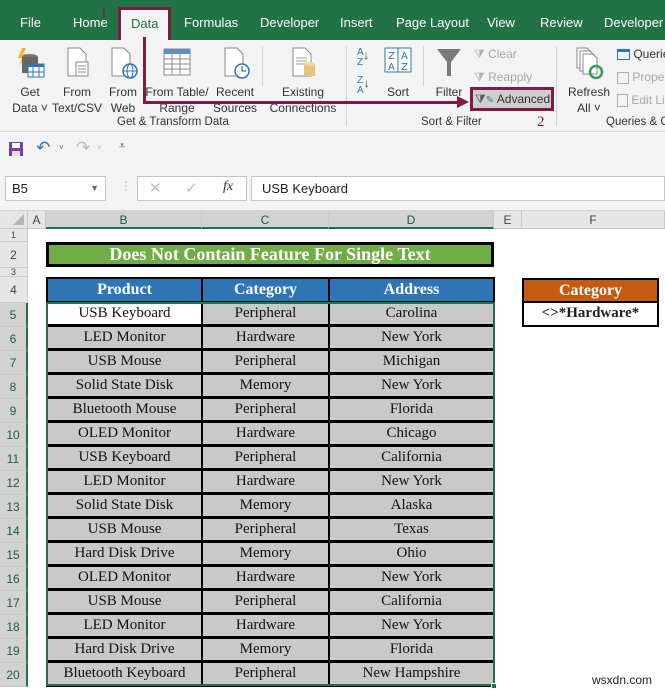 The width and height of the screenshot is (665, 691). What do you see at coordinates (14, 651) in the screenshot?
I see `row-header: 19` at bounding box center [14, 651].